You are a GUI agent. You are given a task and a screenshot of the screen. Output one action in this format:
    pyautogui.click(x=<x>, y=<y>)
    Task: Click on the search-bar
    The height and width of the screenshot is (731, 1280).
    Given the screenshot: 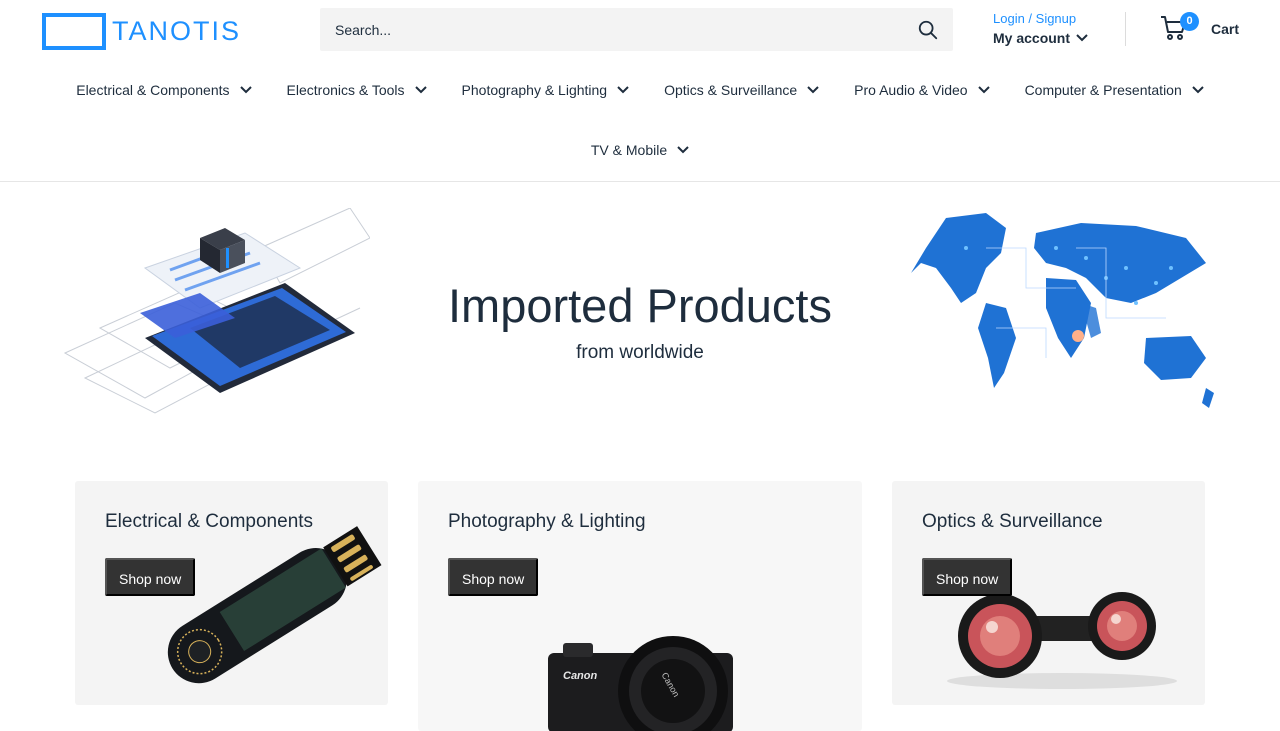 What is the action you would take?
    pyautogui.click(x=636, y=29)
    